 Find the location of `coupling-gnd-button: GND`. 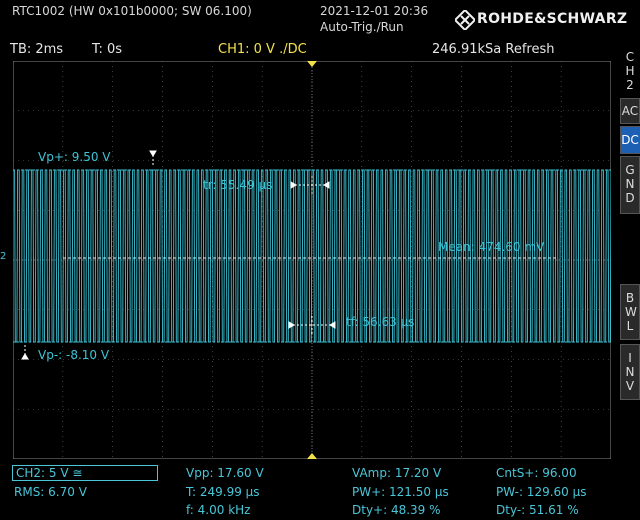

coupling-gnd-button: GND is located at coordinates (630, 185).